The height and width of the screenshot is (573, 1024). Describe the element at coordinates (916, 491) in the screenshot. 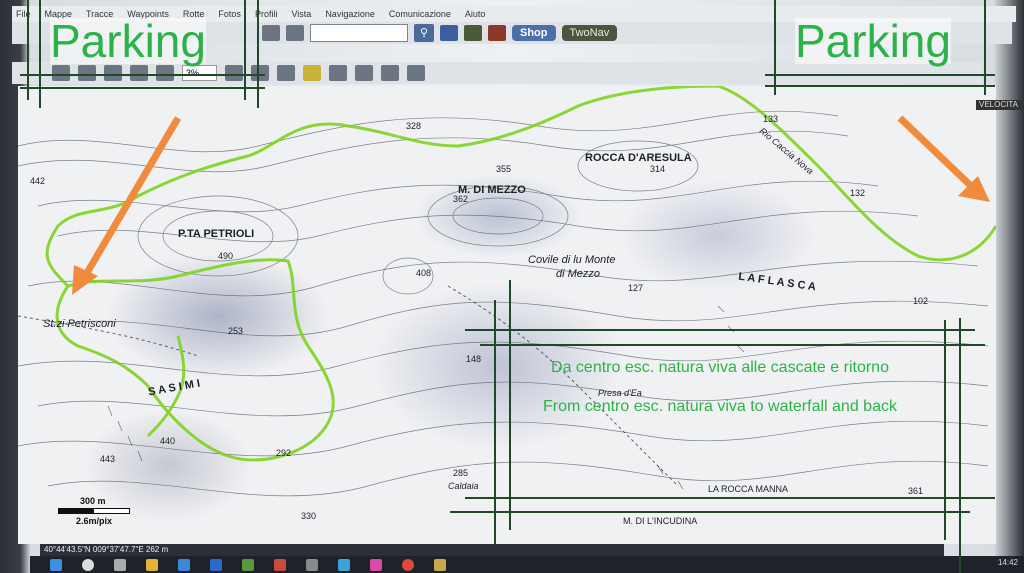

I see `elevation-label: 361` at that location.